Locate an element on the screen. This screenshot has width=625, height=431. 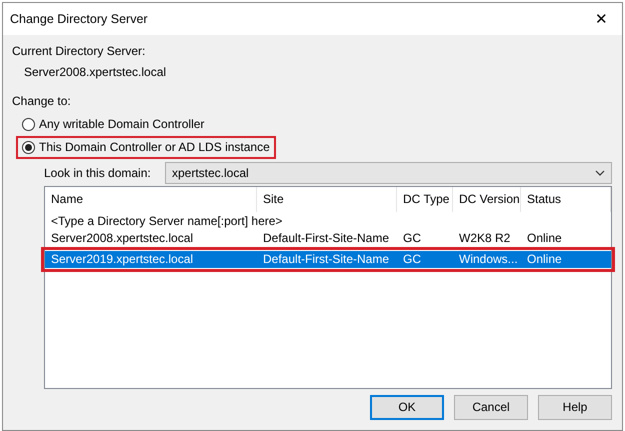
table-cell-text: W2K8 R2 is located at coordinates (485, 238).